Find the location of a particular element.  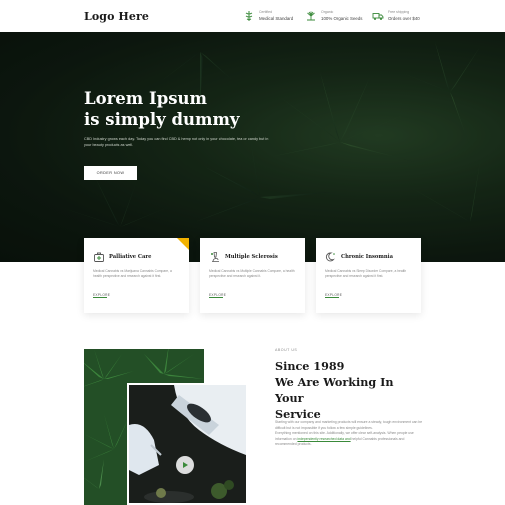

feature-label: Medical Standard is located at coordinates (276, 18).